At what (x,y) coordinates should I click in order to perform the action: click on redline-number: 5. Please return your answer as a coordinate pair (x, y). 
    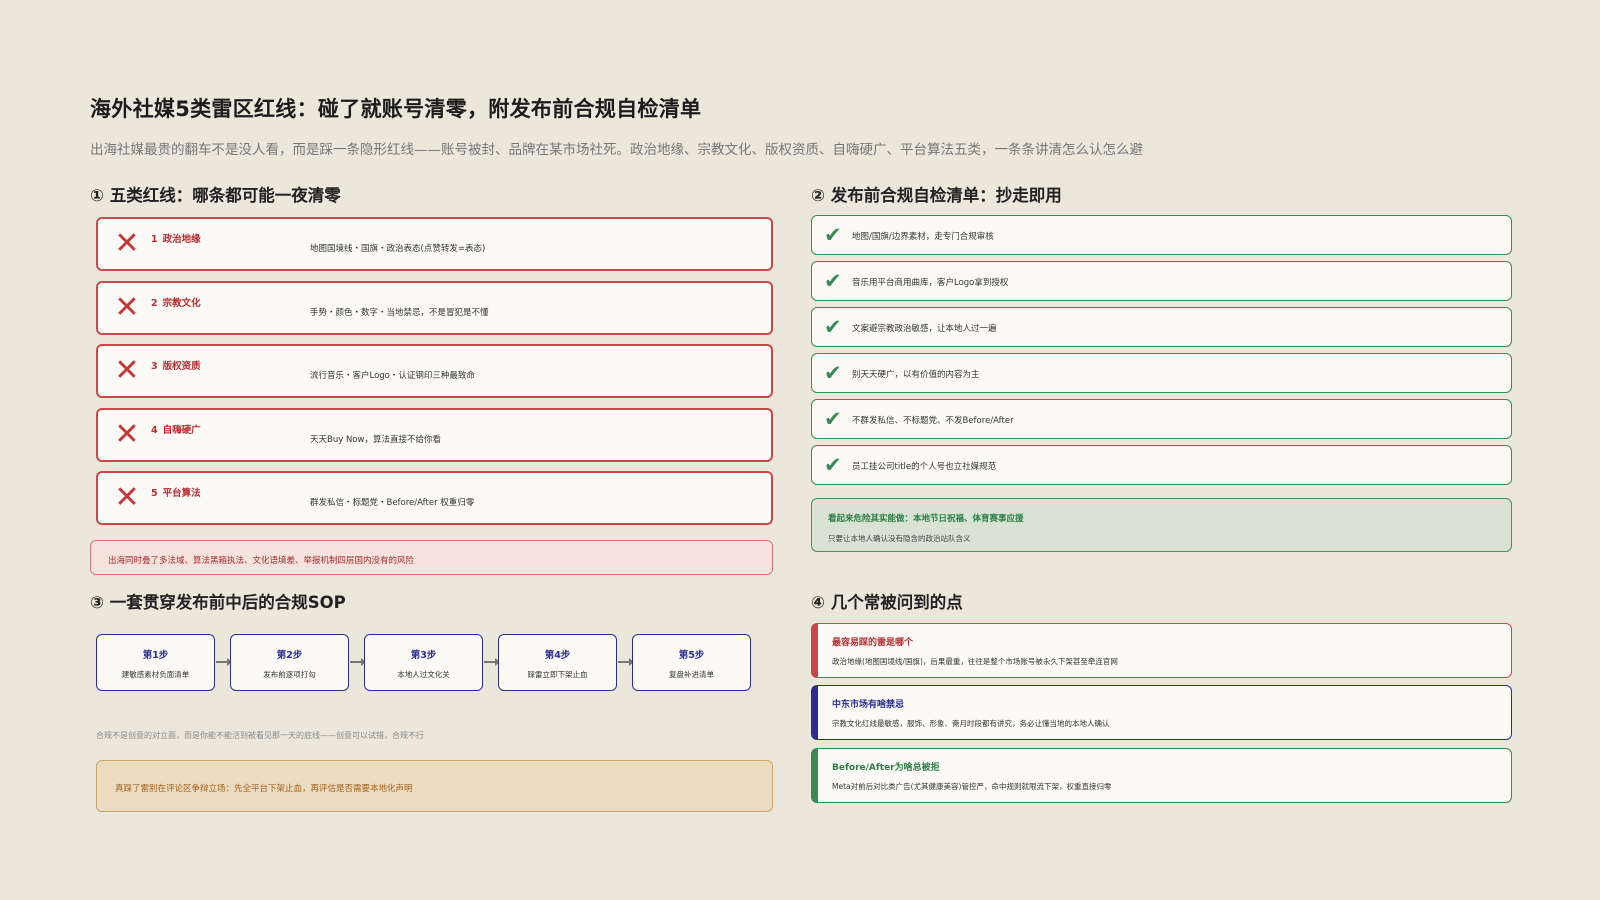
    Looking at the image, I should click on (154, 493).